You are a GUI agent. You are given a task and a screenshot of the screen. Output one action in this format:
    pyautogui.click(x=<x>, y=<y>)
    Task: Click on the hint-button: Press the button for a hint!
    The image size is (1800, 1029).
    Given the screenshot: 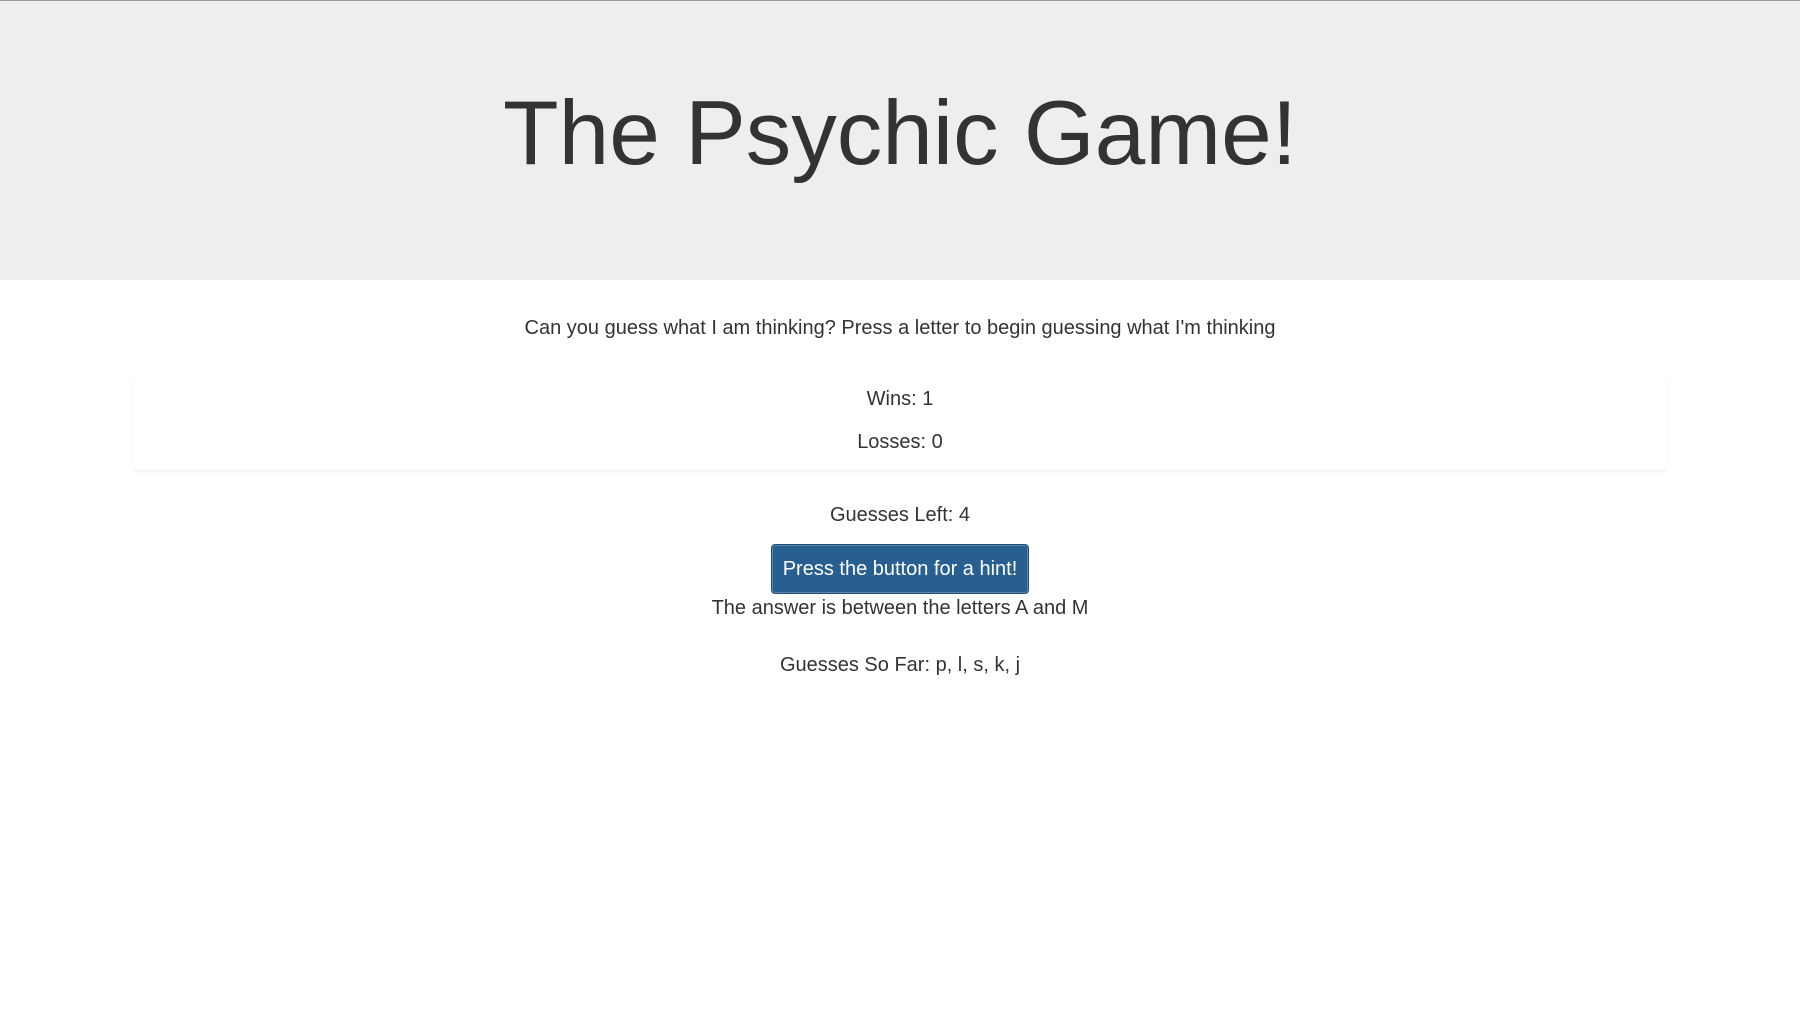 What is the action you would take?
    pyautogui.click(x=900, y=569)
    